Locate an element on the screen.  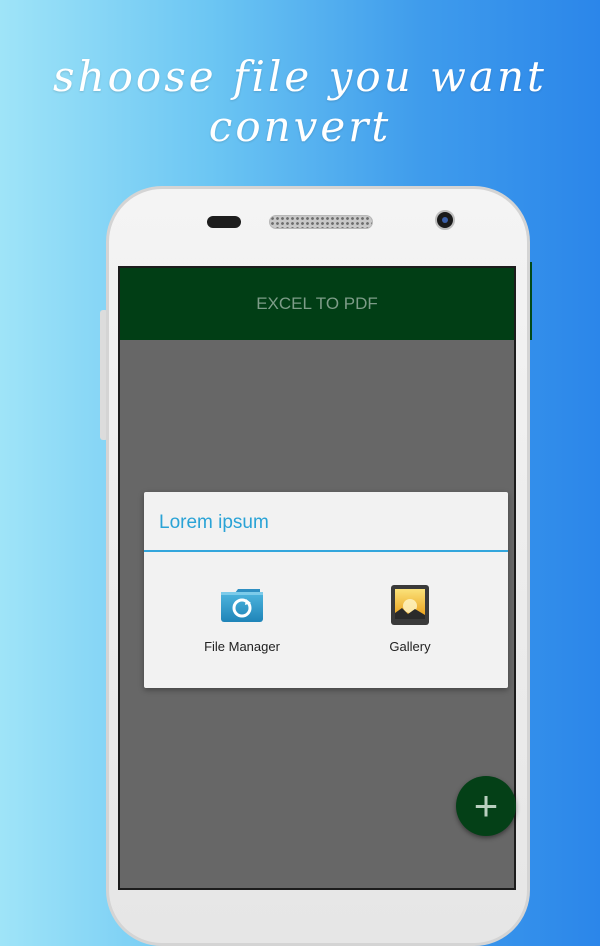
promo-headline: shoose file you want convert is located at coordinates (300, 102).